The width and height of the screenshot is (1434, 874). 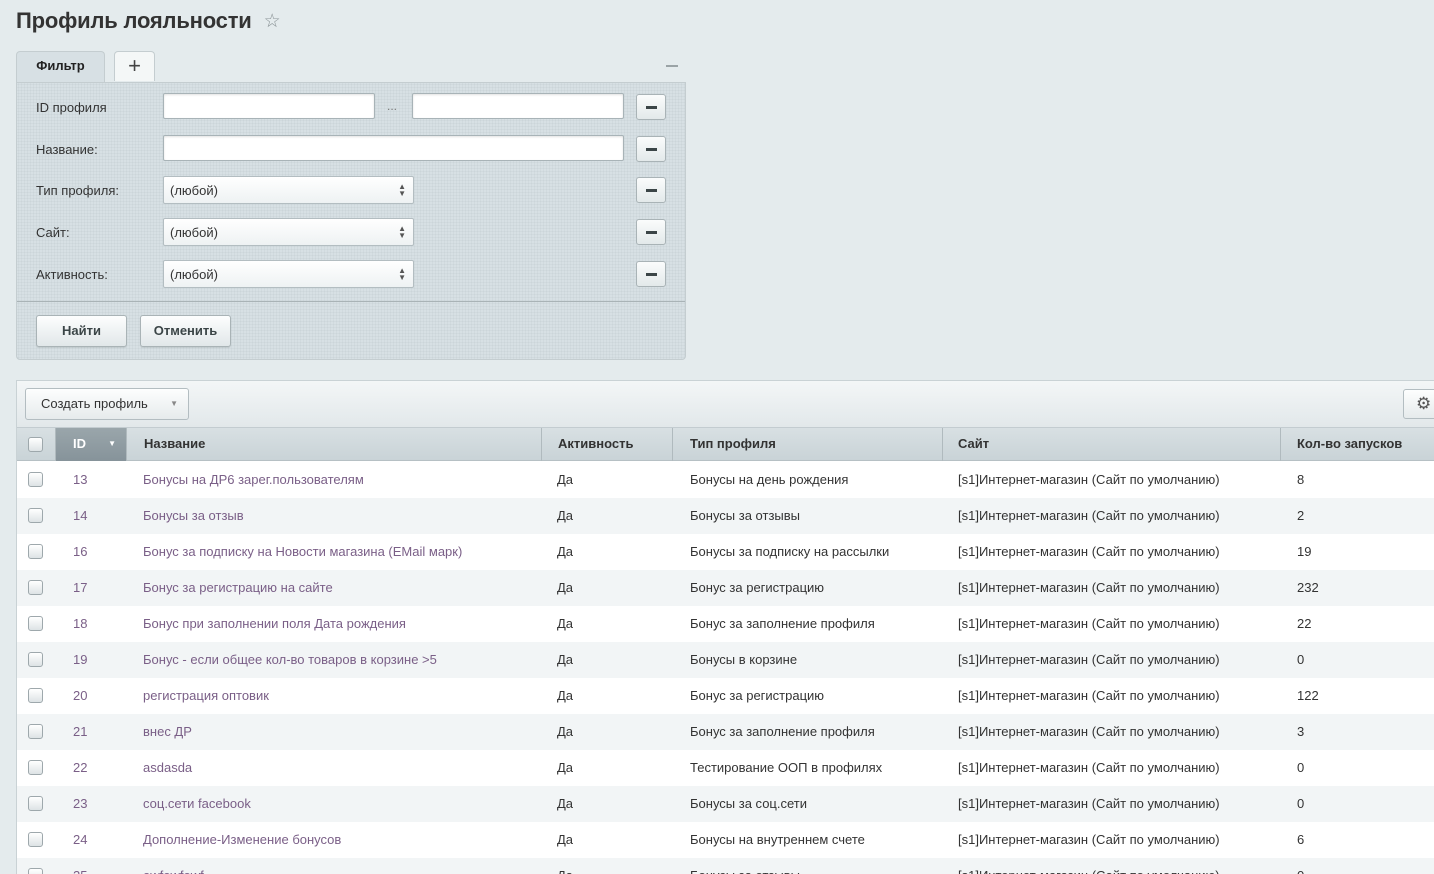 I want to click on column-active: Активность, so click(x=607, y=444).